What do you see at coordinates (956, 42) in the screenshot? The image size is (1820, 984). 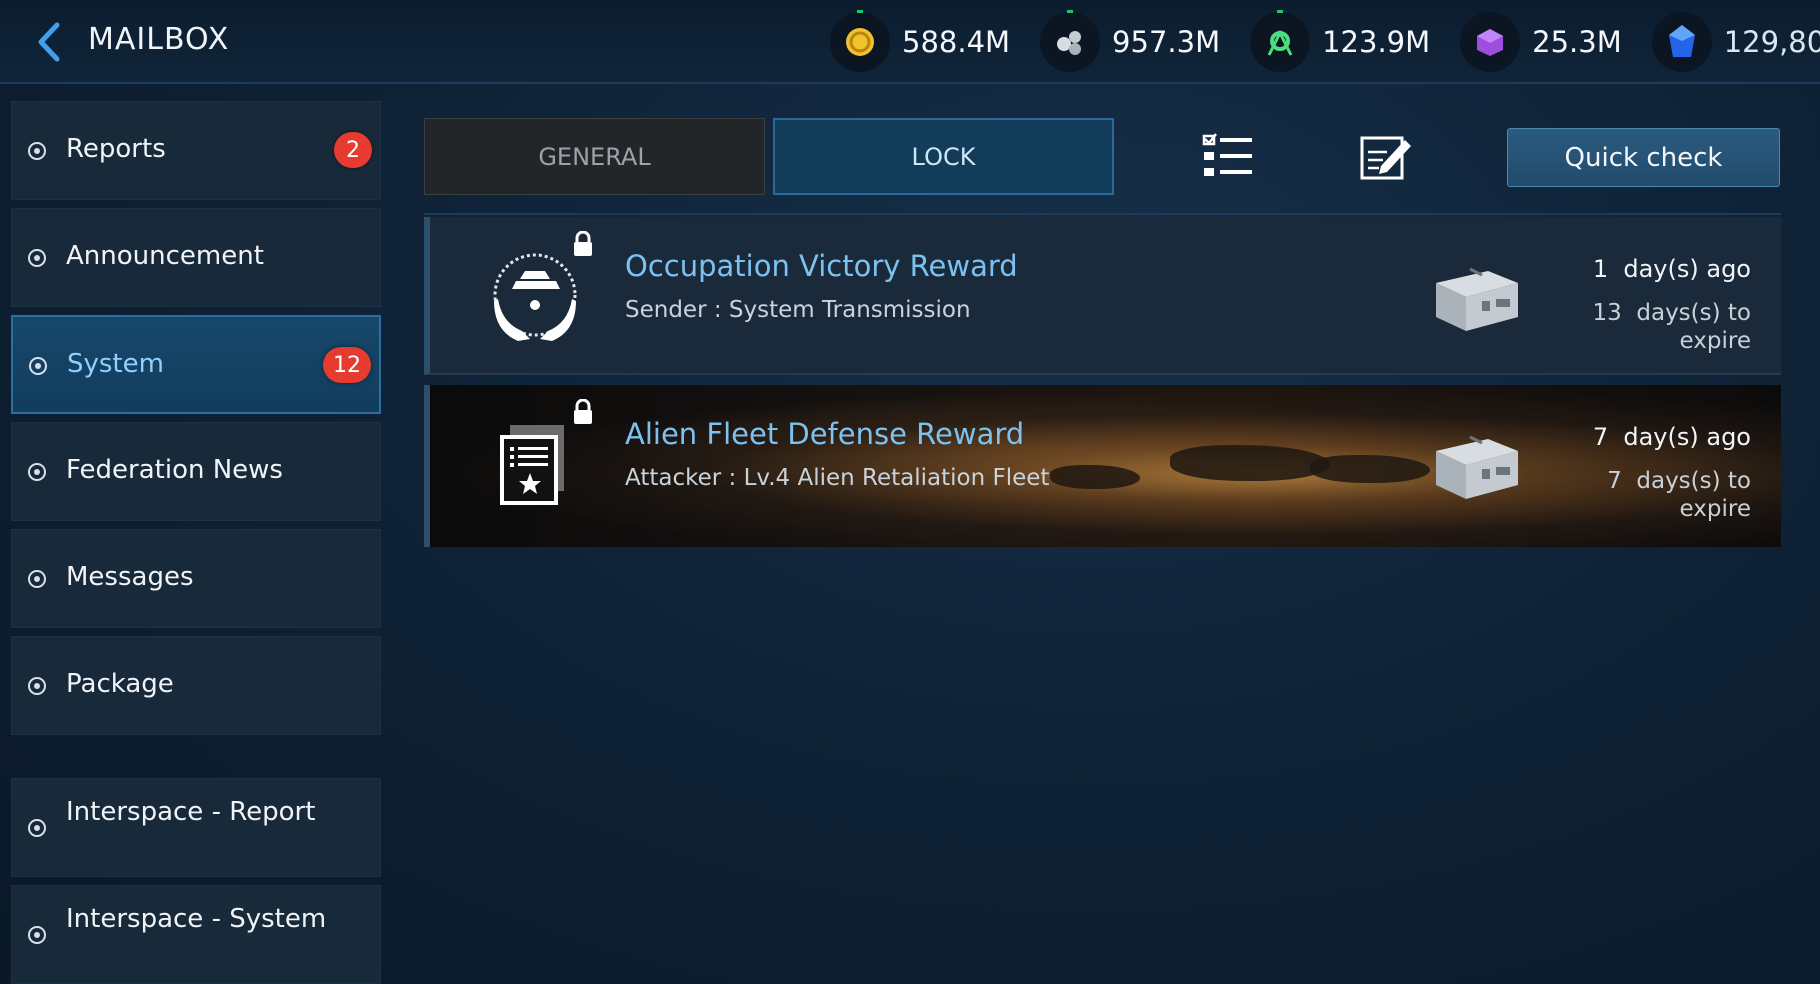 I see `resource-gold-value: 588.4M` at bounding box center [956, 42].